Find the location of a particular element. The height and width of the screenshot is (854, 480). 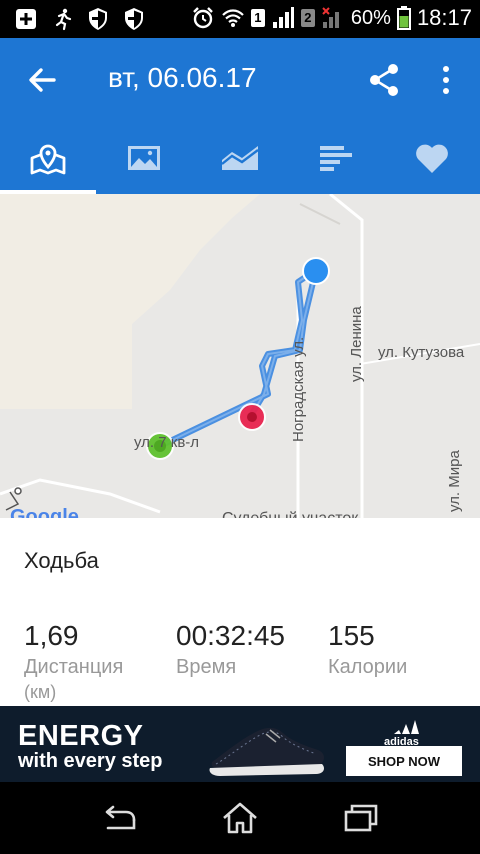

tab-bar is located at coordinates (240, 158).